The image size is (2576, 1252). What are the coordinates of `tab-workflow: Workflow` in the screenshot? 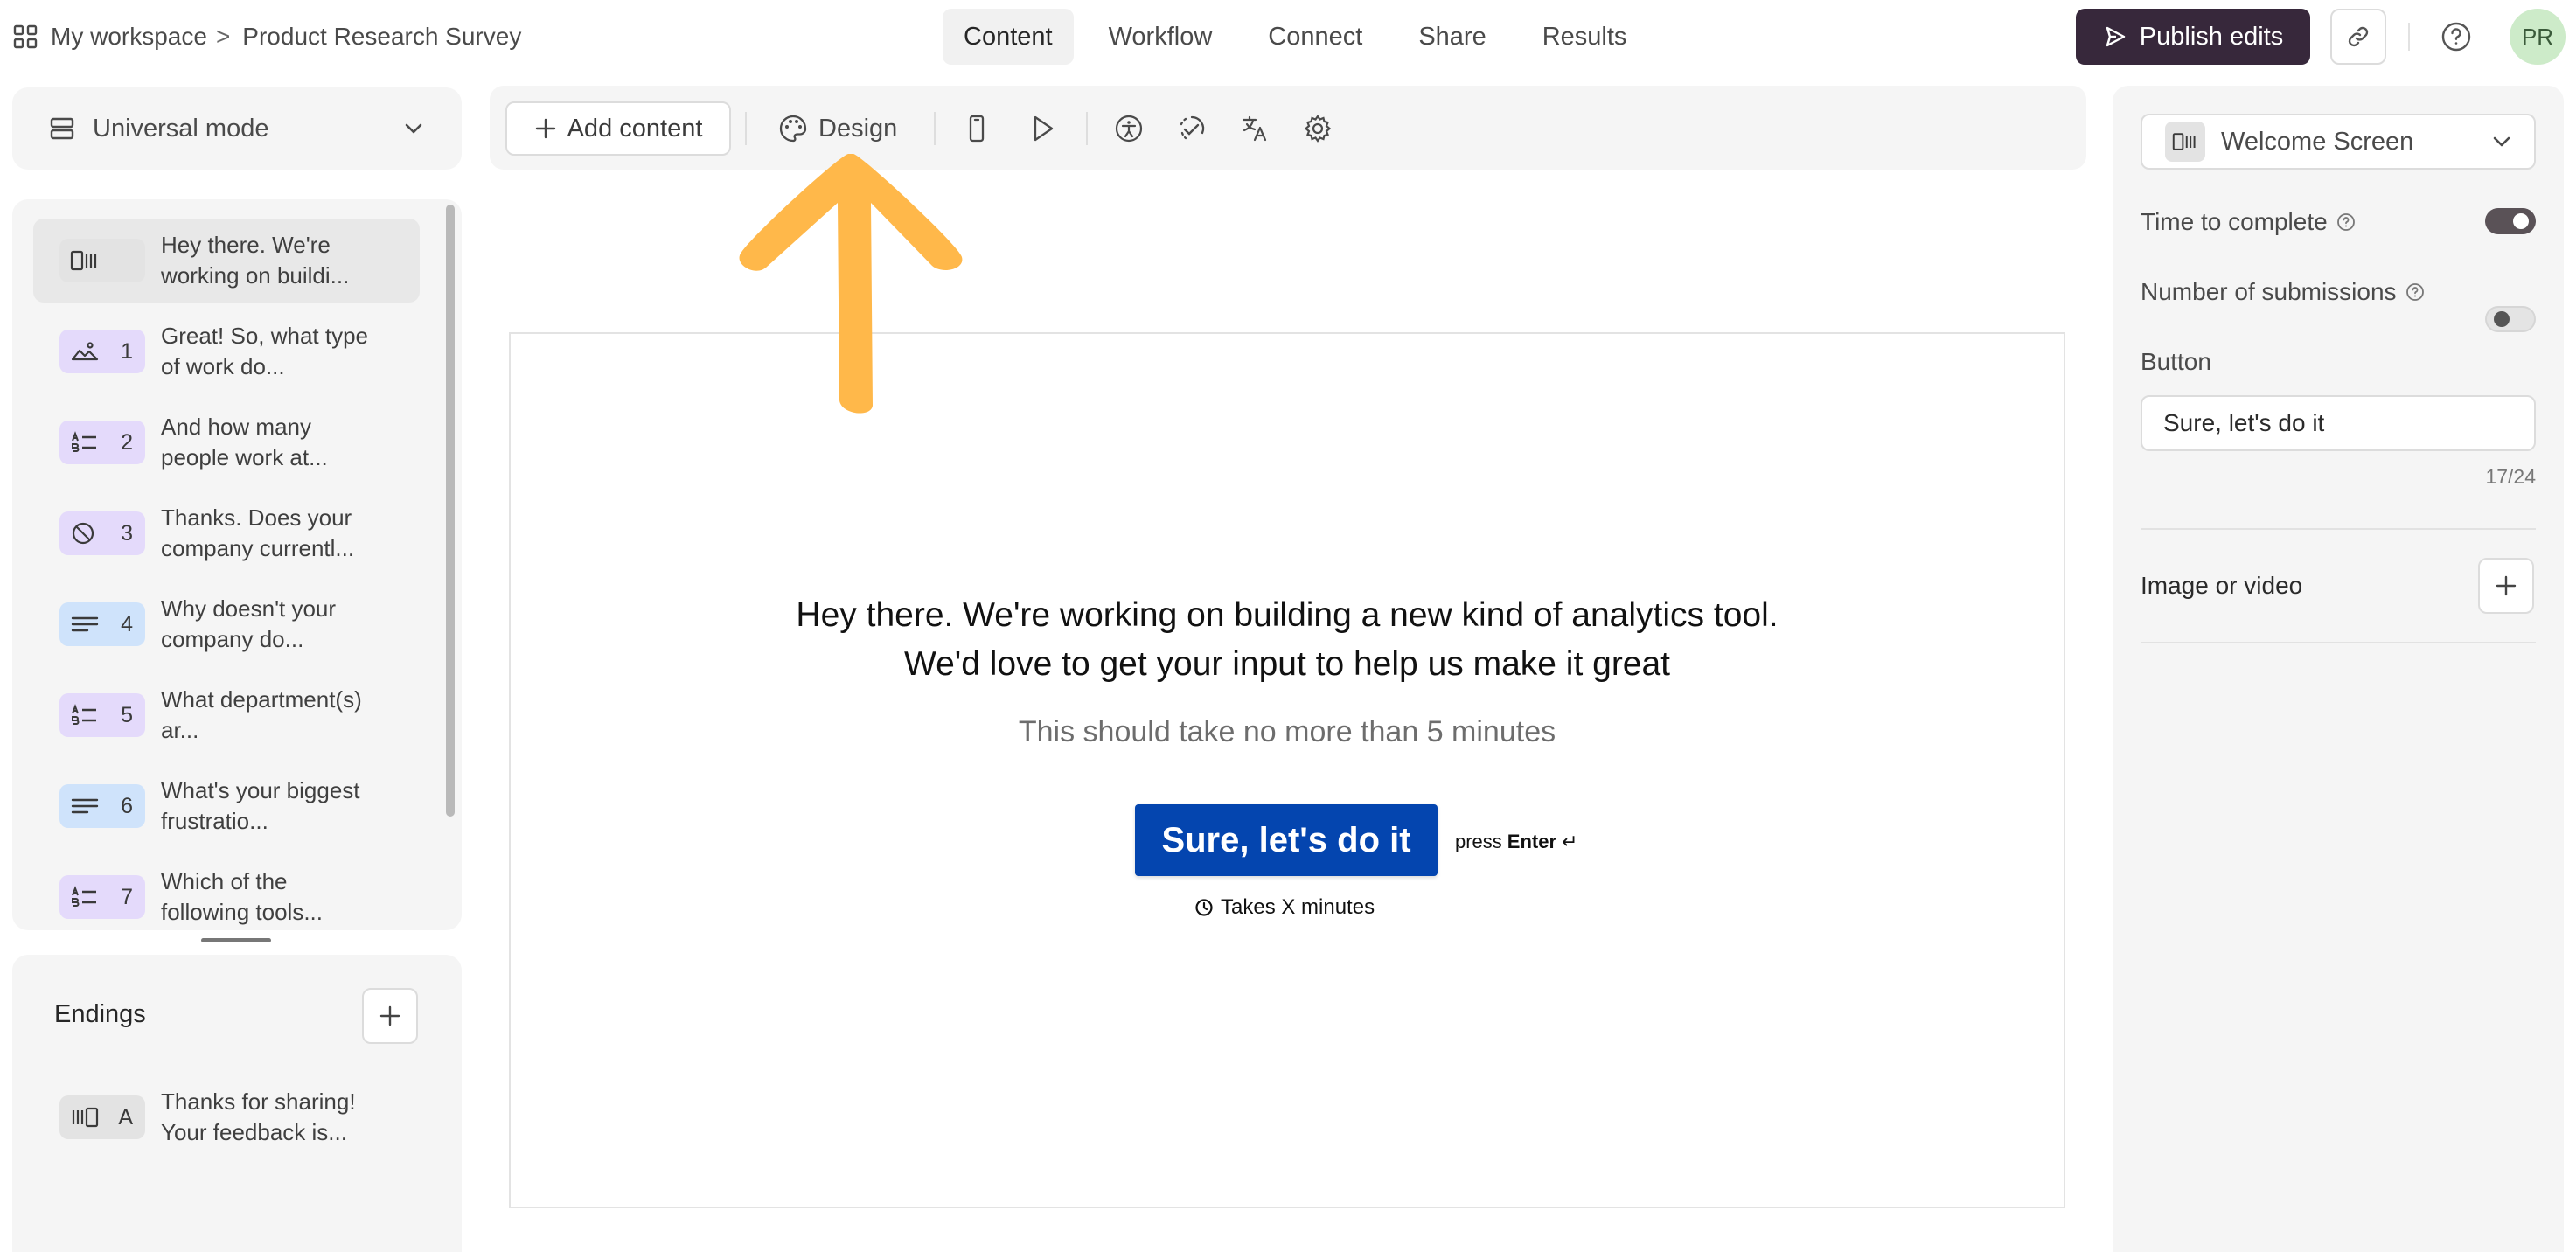 It's located at (1161, 37).